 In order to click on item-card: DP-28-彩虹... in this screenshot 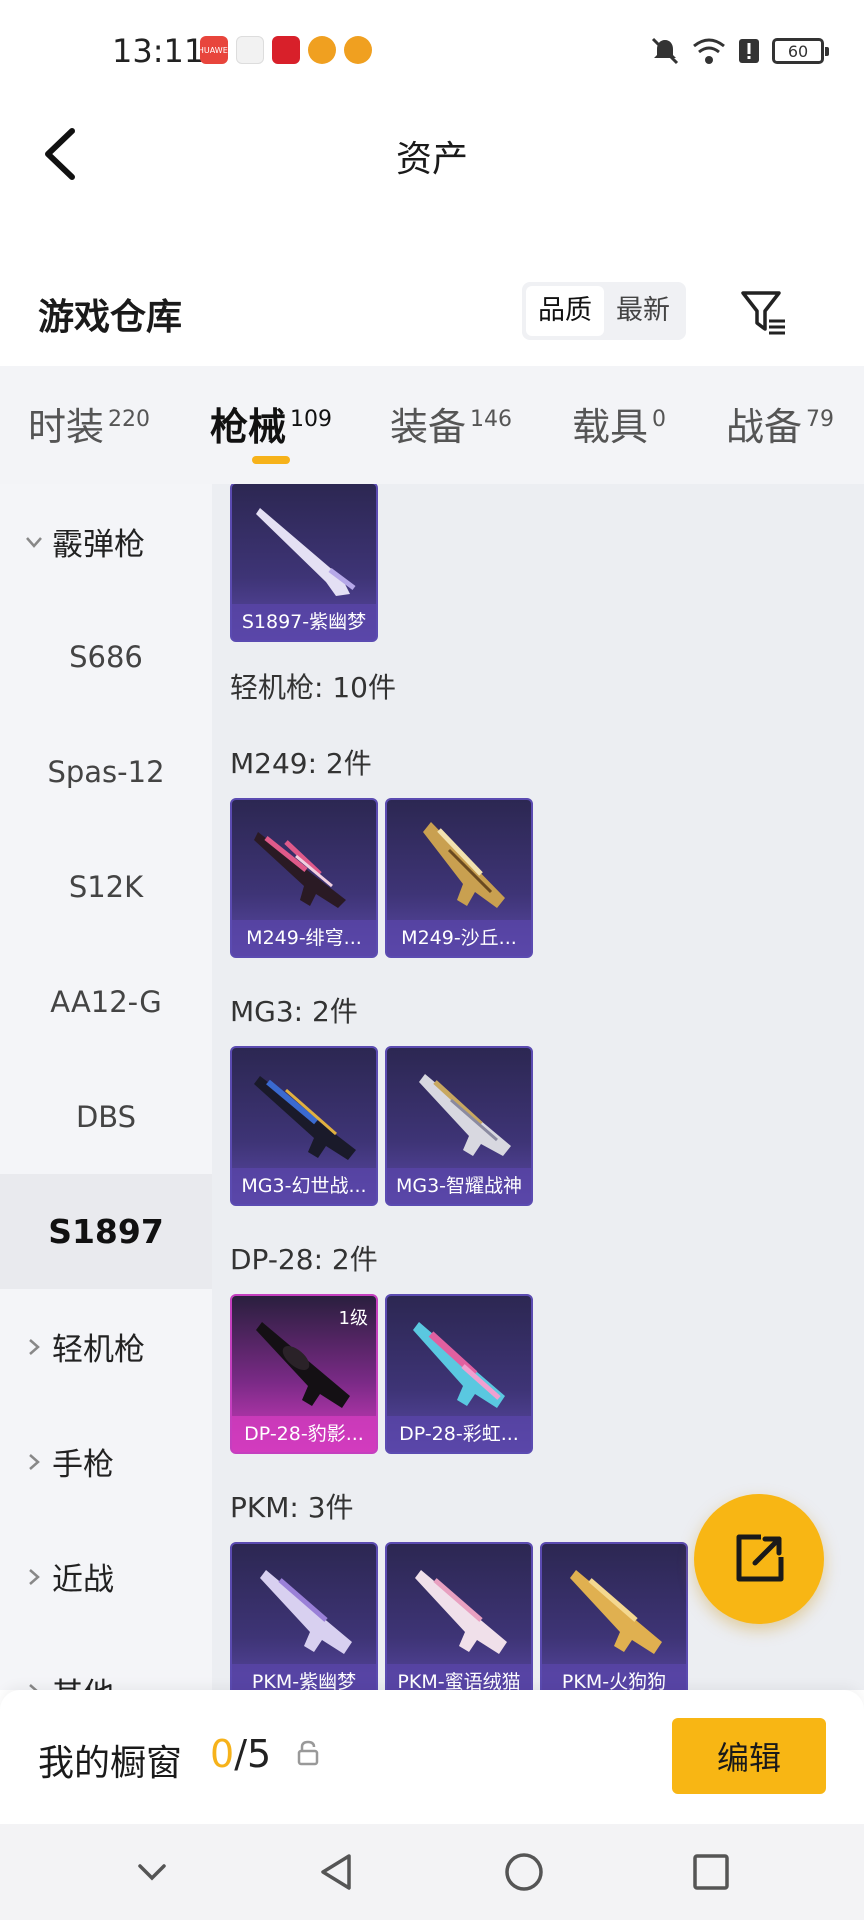, I will do `click(459, 1374)`.